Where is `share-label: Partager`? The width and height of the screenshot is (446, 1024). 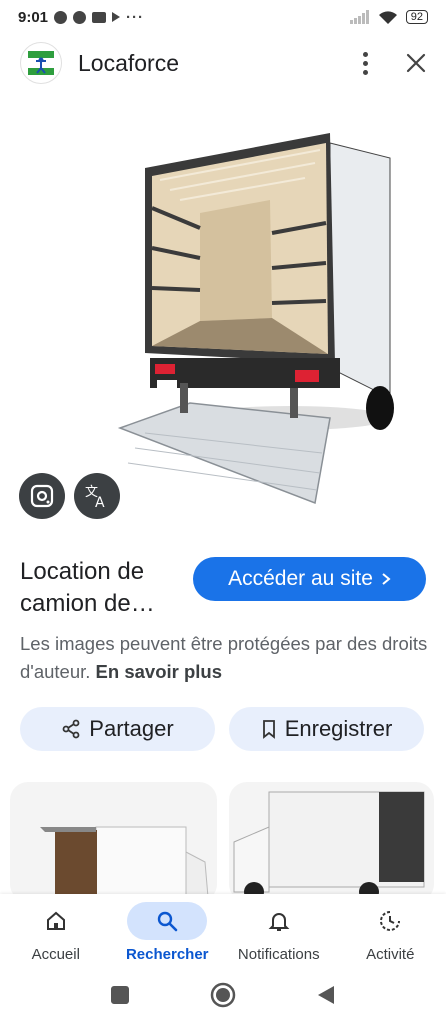
share-label: Partager is located at coordinates (131, 728).